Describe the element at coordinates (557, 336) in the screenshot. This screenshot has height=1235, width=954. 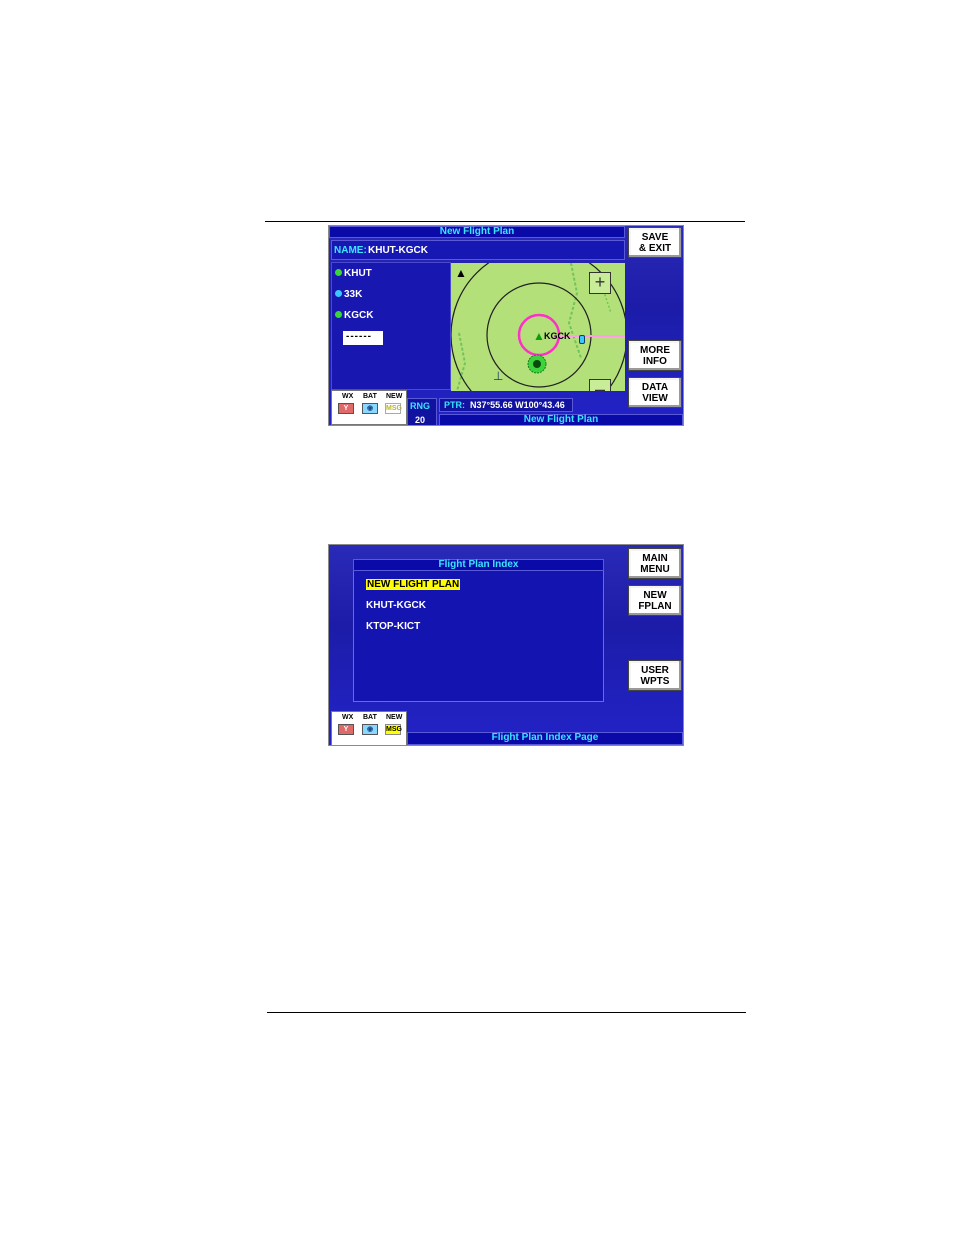
I see `map-airport-label: KGCK` at that location.